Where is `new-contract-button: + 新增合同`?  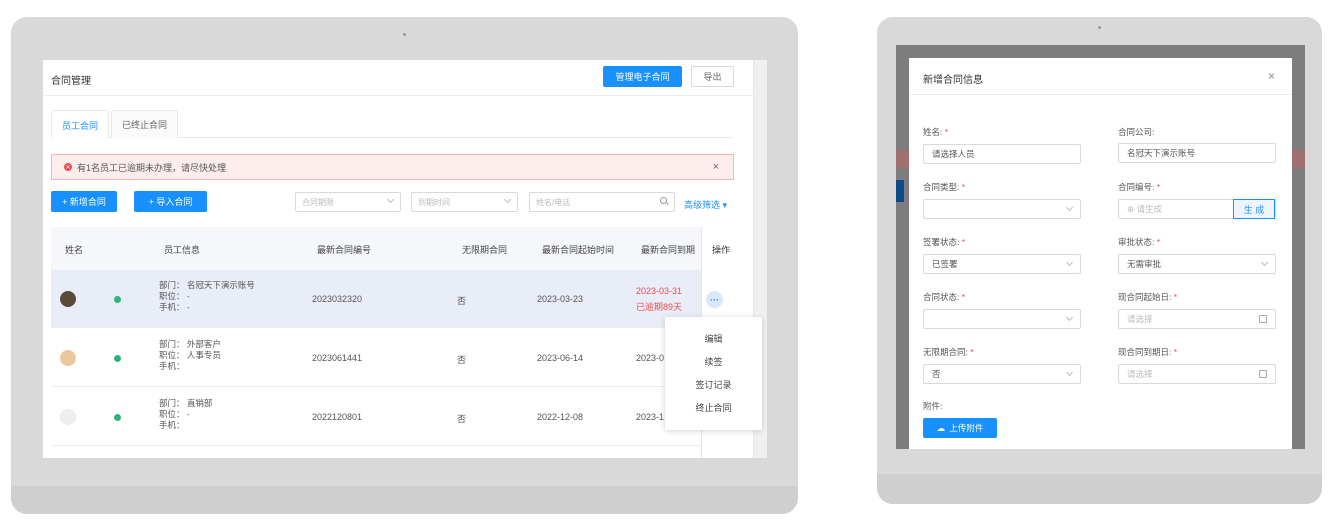
new-contract-button: + 新增合同 is located at coordinates (84, 201).